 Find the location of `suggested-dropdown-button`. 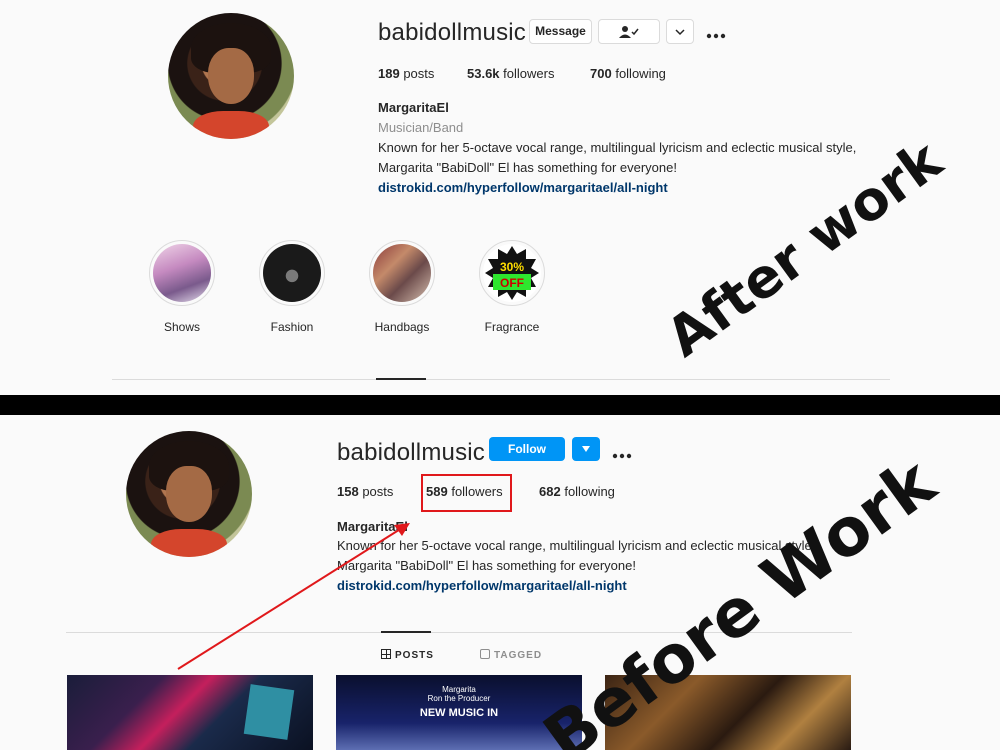

suggested-dropdown-button is located at coordinates (680, 31).